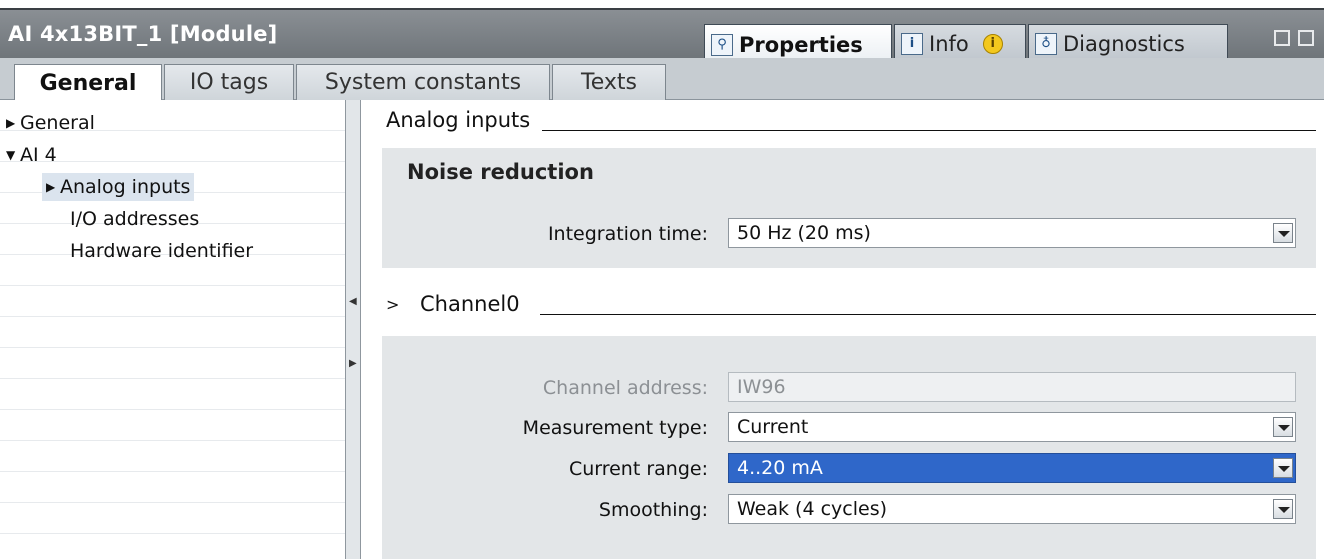 This screenshot has height=559, width=1324. What do you see at coordinates (1012, 468) in the screenshot?
I see `current-range-select: 4..20 mA` at bounding box center [1012, 468].